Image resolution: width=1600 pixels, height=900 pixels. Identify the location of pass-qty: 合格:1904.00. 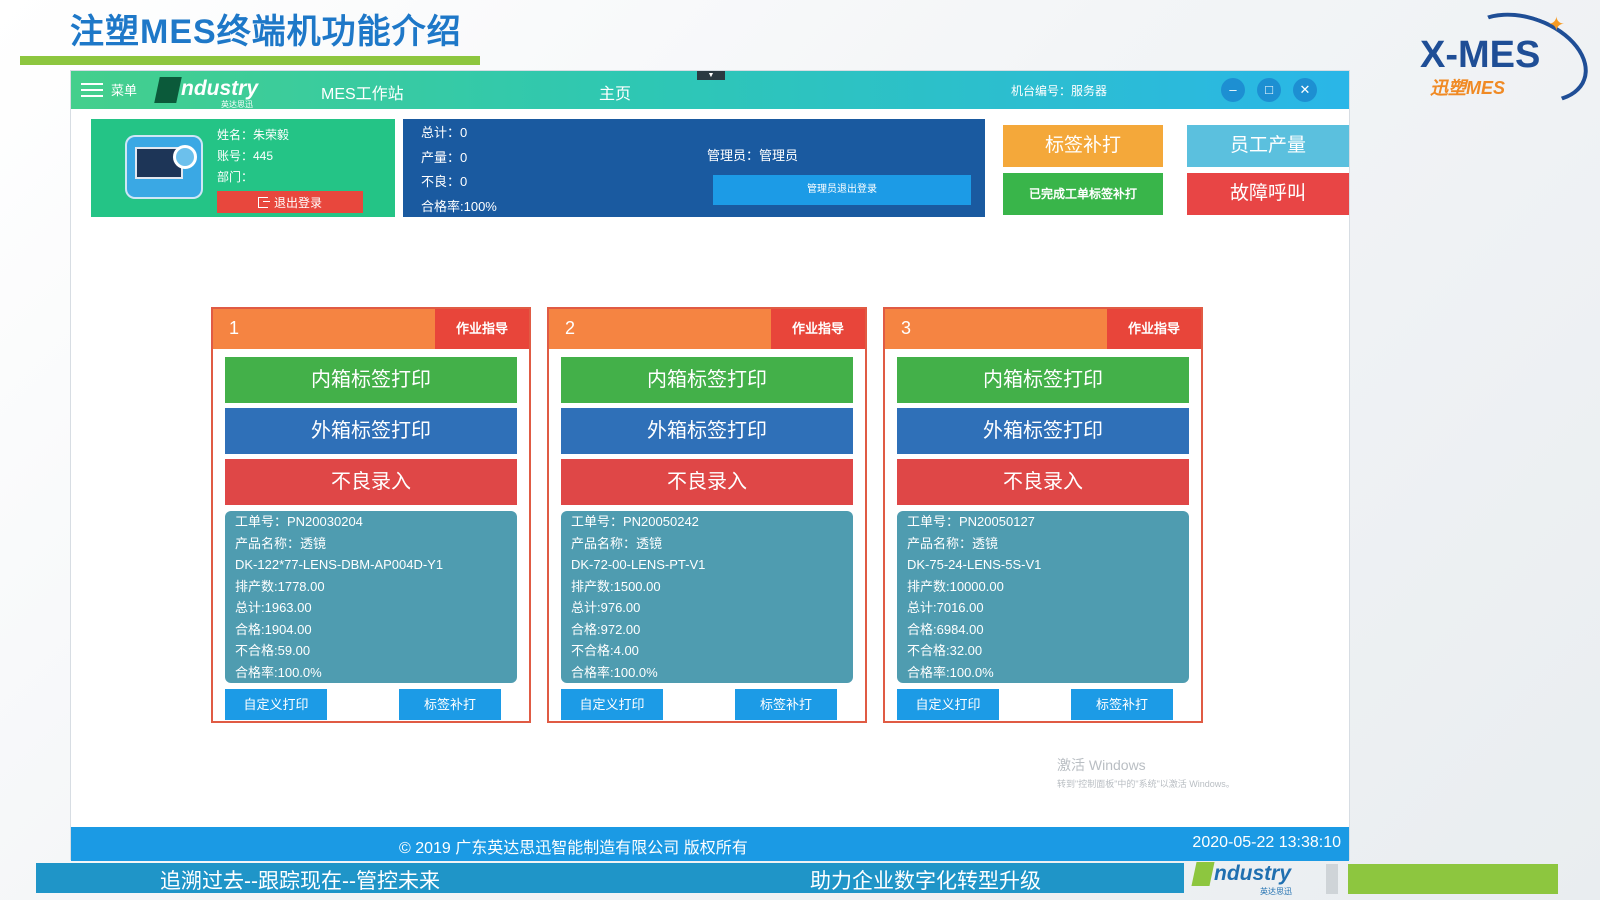
(273, 629).